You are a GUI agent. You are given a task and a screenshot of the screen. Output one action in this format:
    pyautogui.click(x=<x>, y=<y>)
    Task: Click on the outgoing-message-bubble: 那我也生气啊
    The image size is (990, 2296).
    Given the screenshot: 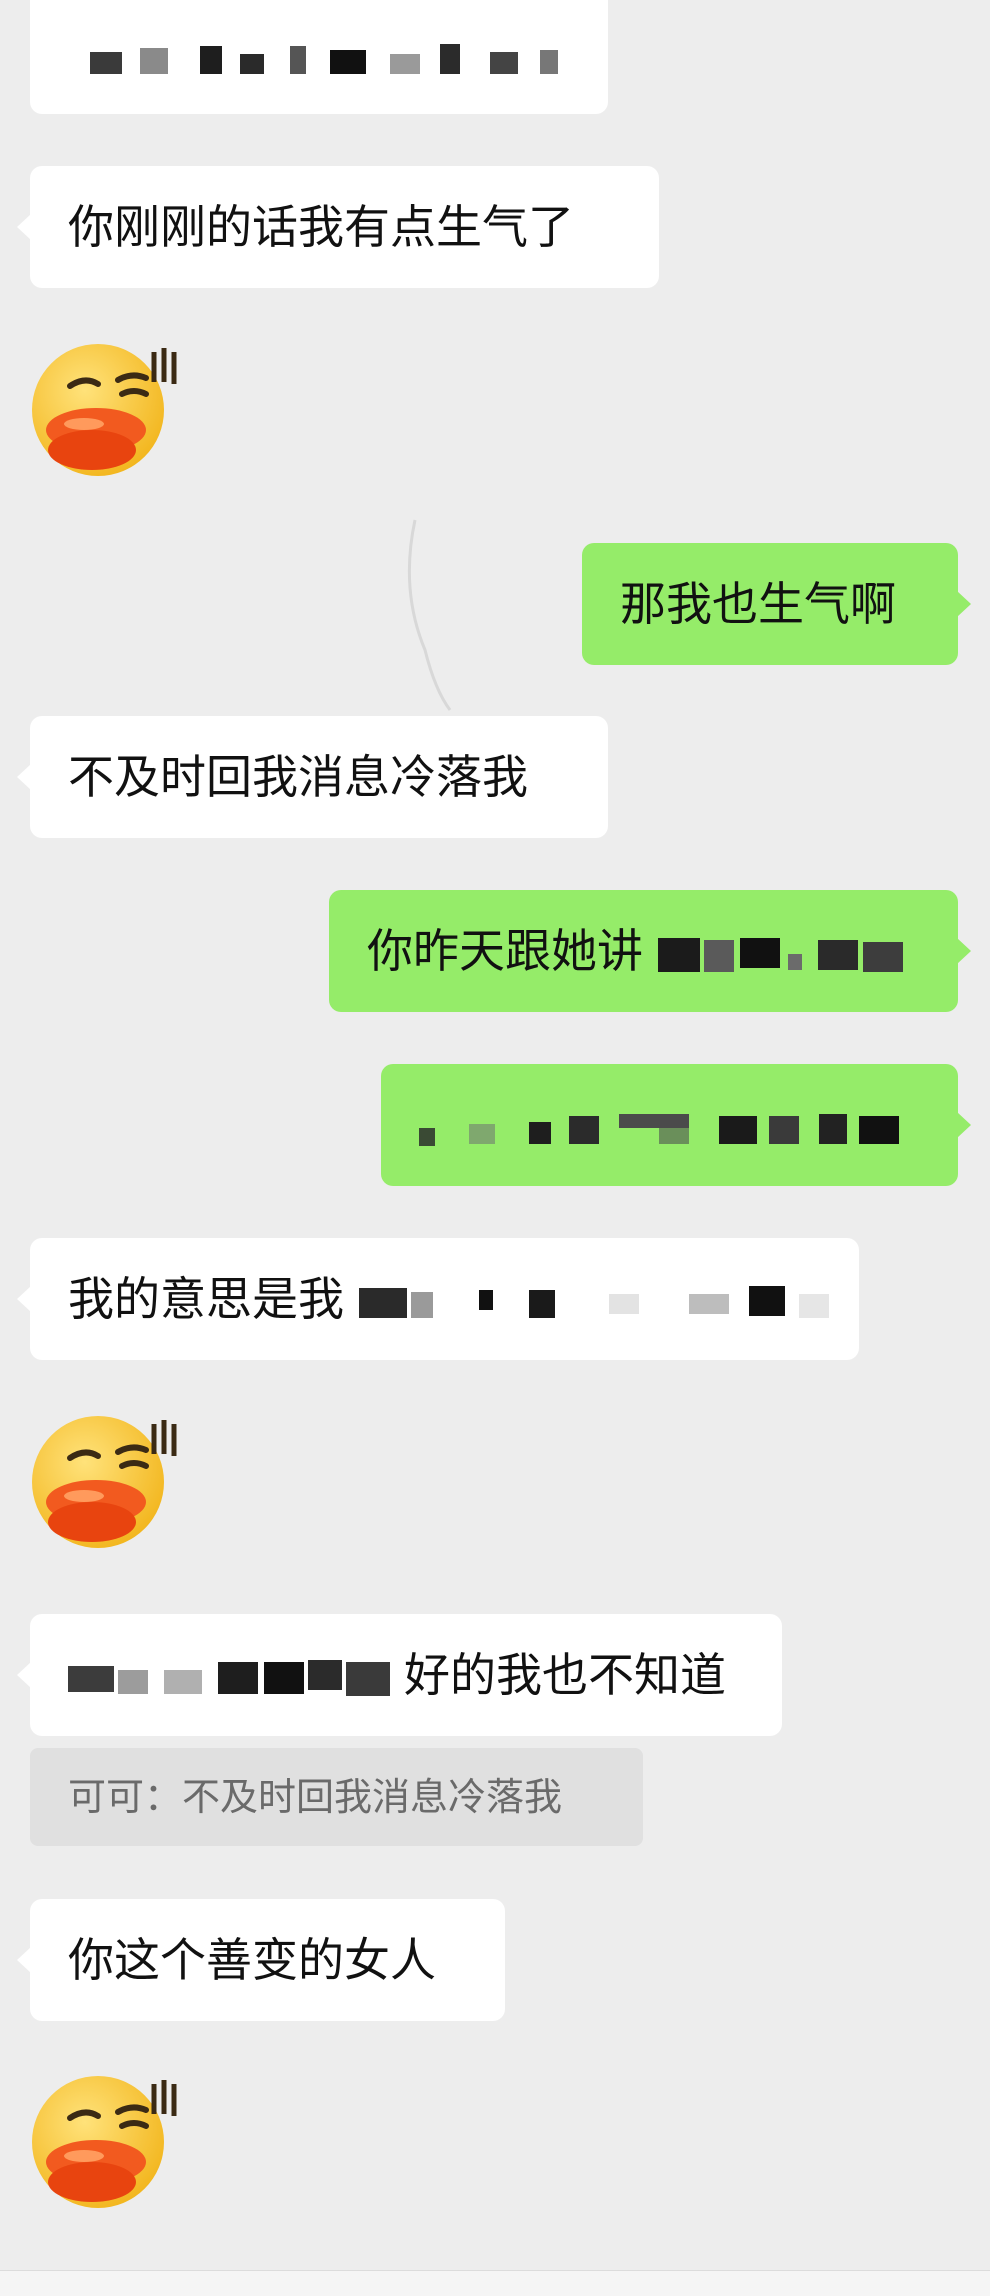 What is the action you would take?
    pyautogui.click(x=776, y=604)
    